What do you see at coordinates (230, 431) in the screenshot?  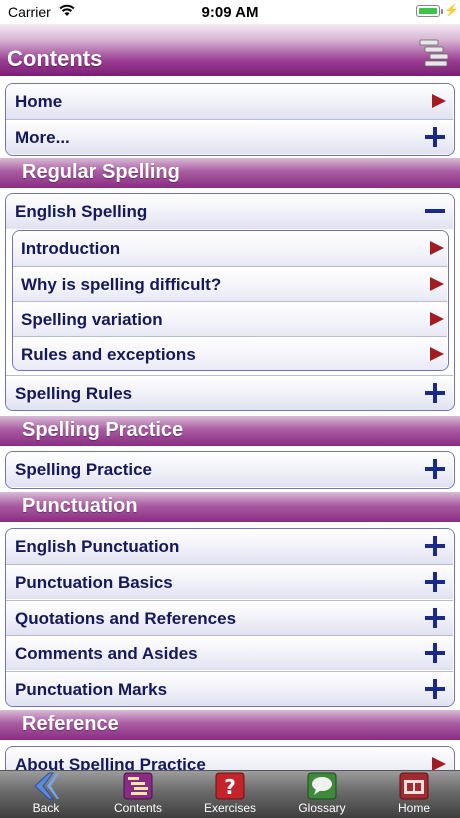 I see `section-header-spelling-practice: Spelling Practice` at bounding box center [230, 431].